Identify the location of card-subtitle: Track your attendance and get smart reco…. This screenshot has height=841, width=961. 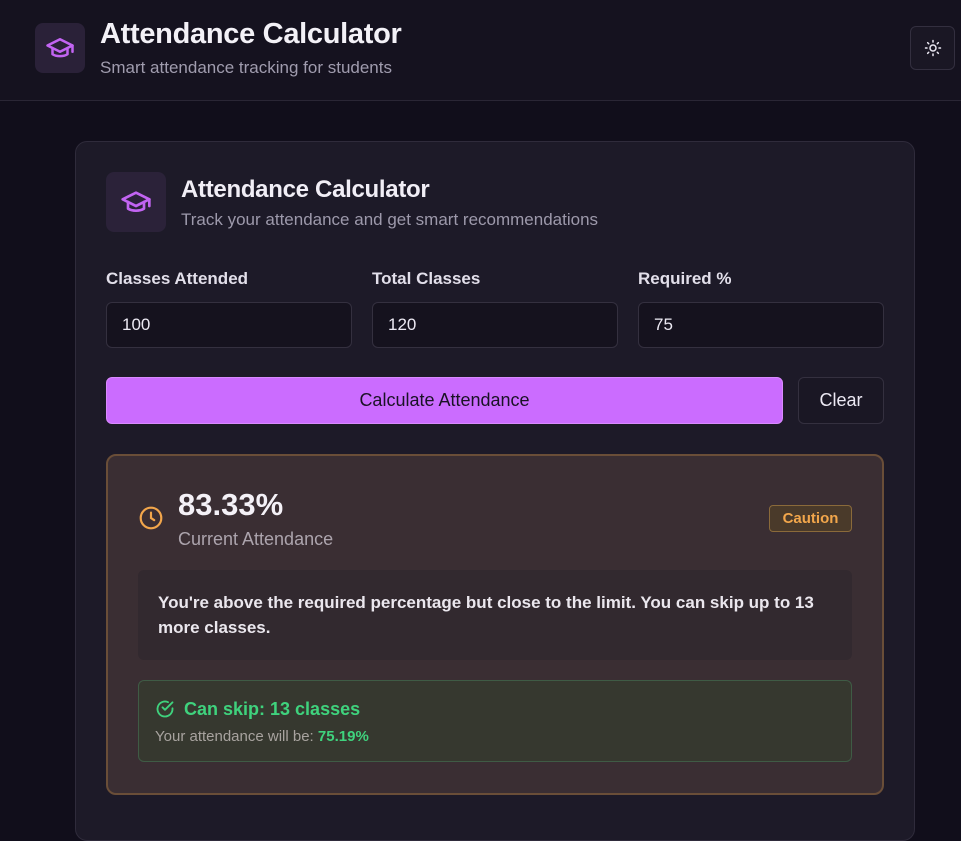
(390, 219).